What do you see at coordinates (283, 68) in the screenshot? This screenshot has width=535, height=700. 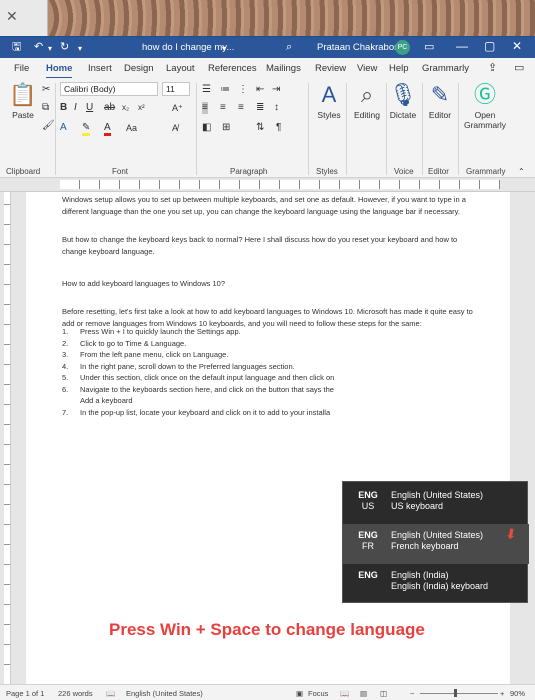 I see `tab-mailings: Mailings` at bounding box center [283, 68].